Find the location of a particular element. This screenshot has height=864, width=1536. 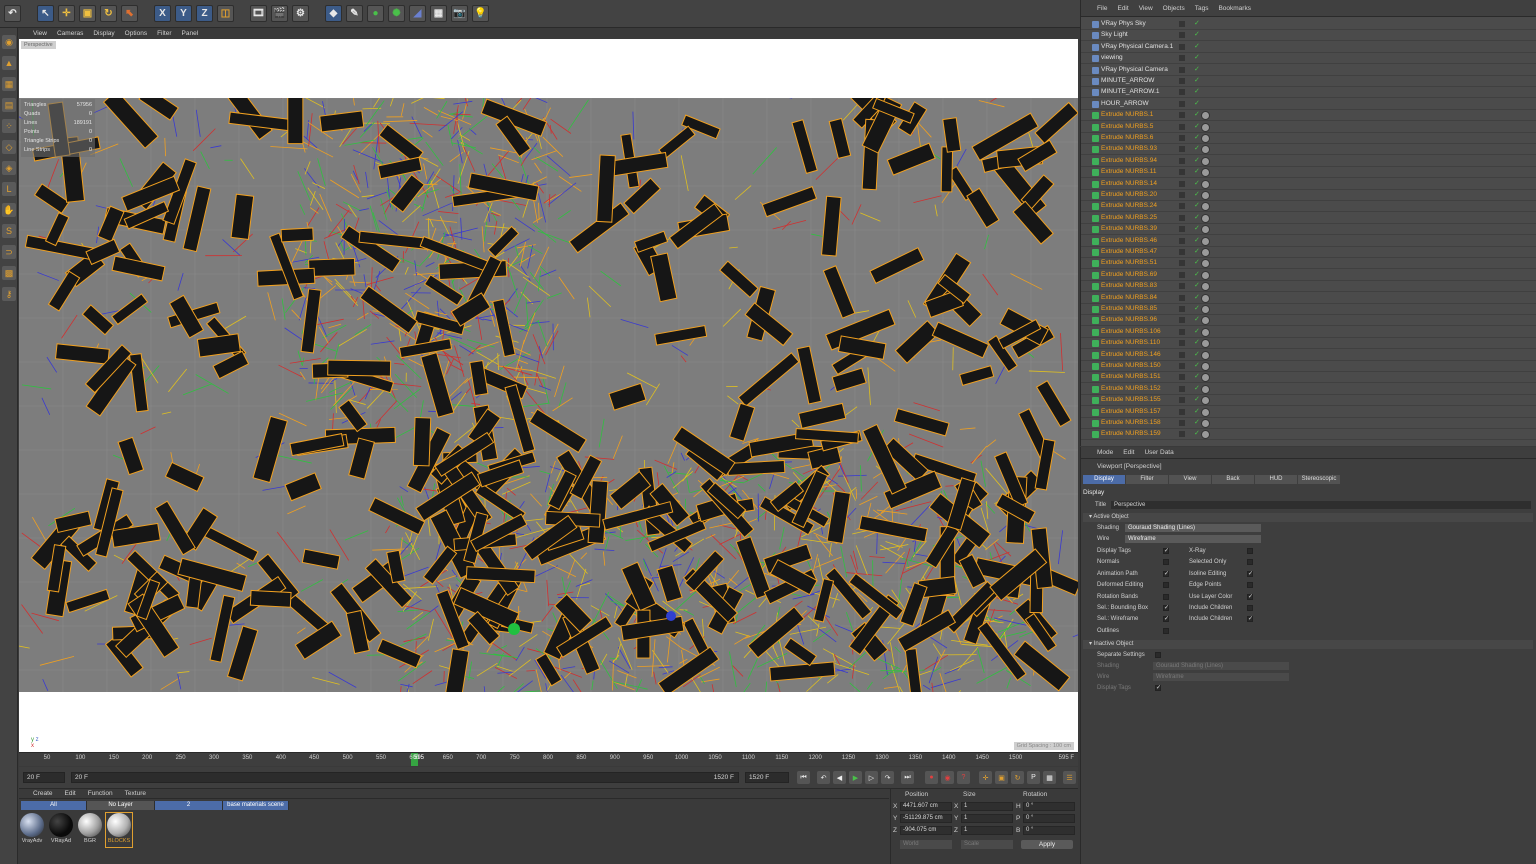

material-item: VRayAd is located at coordinates (61, 830).